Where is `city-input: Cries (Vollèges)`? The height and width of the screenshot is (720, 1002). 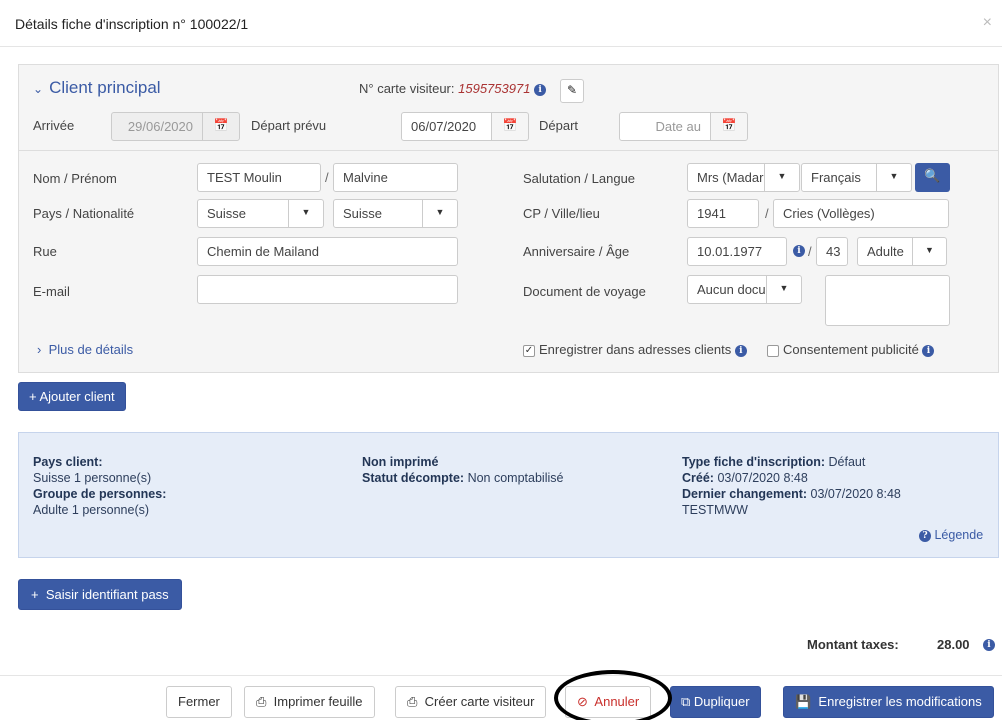 city-input: Cries (Vollèges) is located at coordinates (861, 213).